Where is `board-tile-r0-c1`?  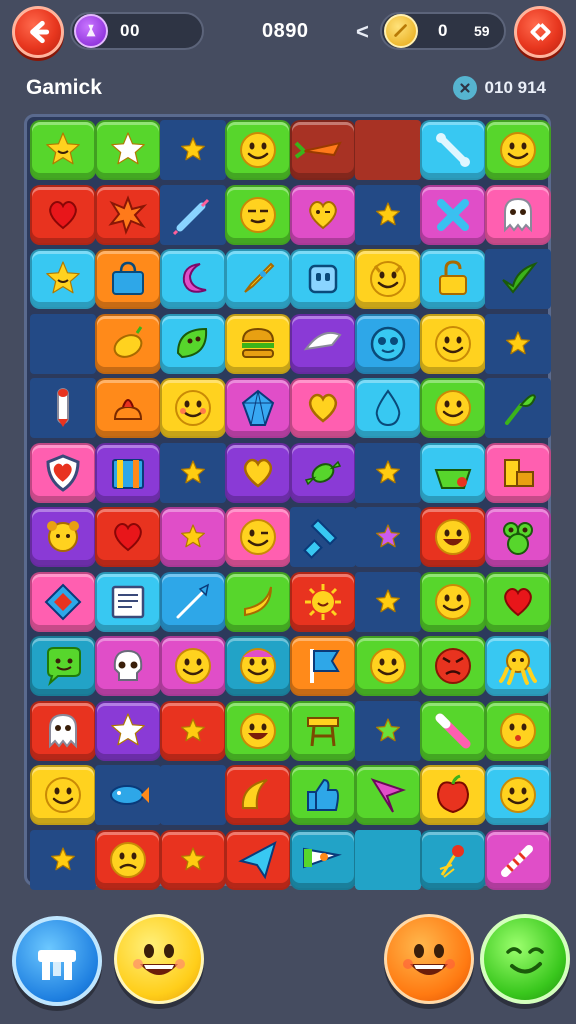
board-tile-r0-c1 is located at coordinates (128, 150).